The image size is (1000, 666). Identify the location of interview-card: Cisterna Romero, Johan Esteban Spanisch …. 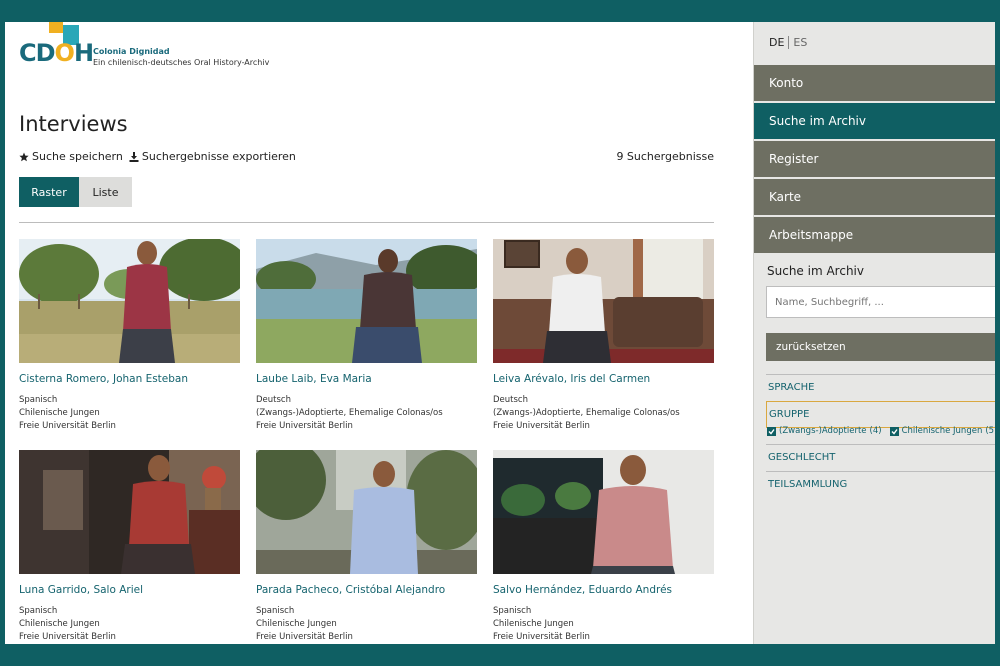
(129, 337).